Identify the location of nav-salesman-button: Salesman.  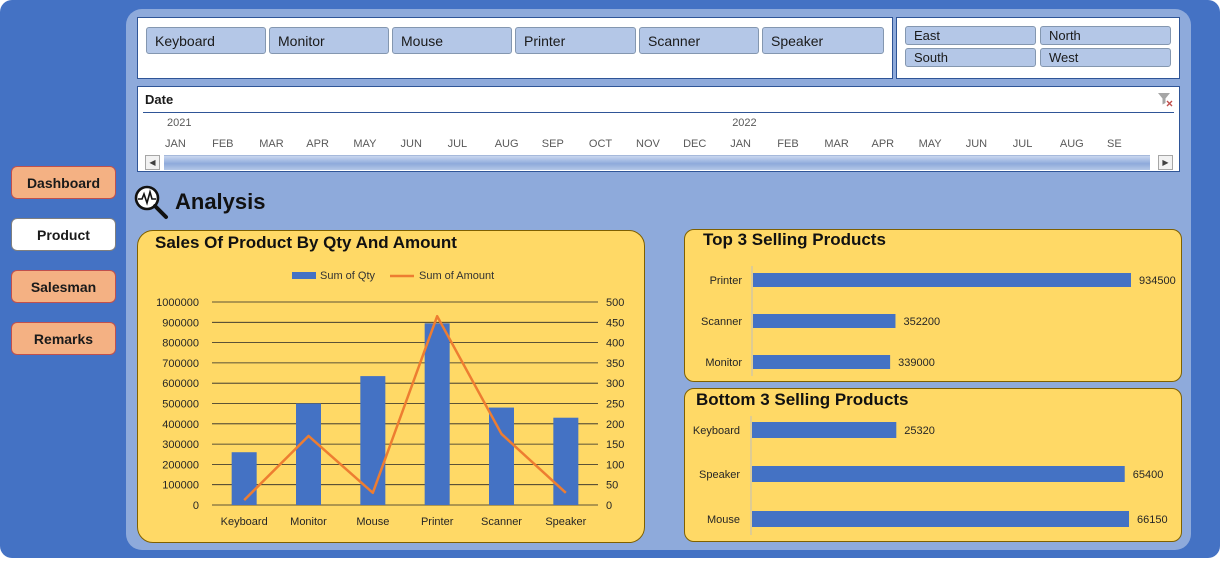
(63, 286).